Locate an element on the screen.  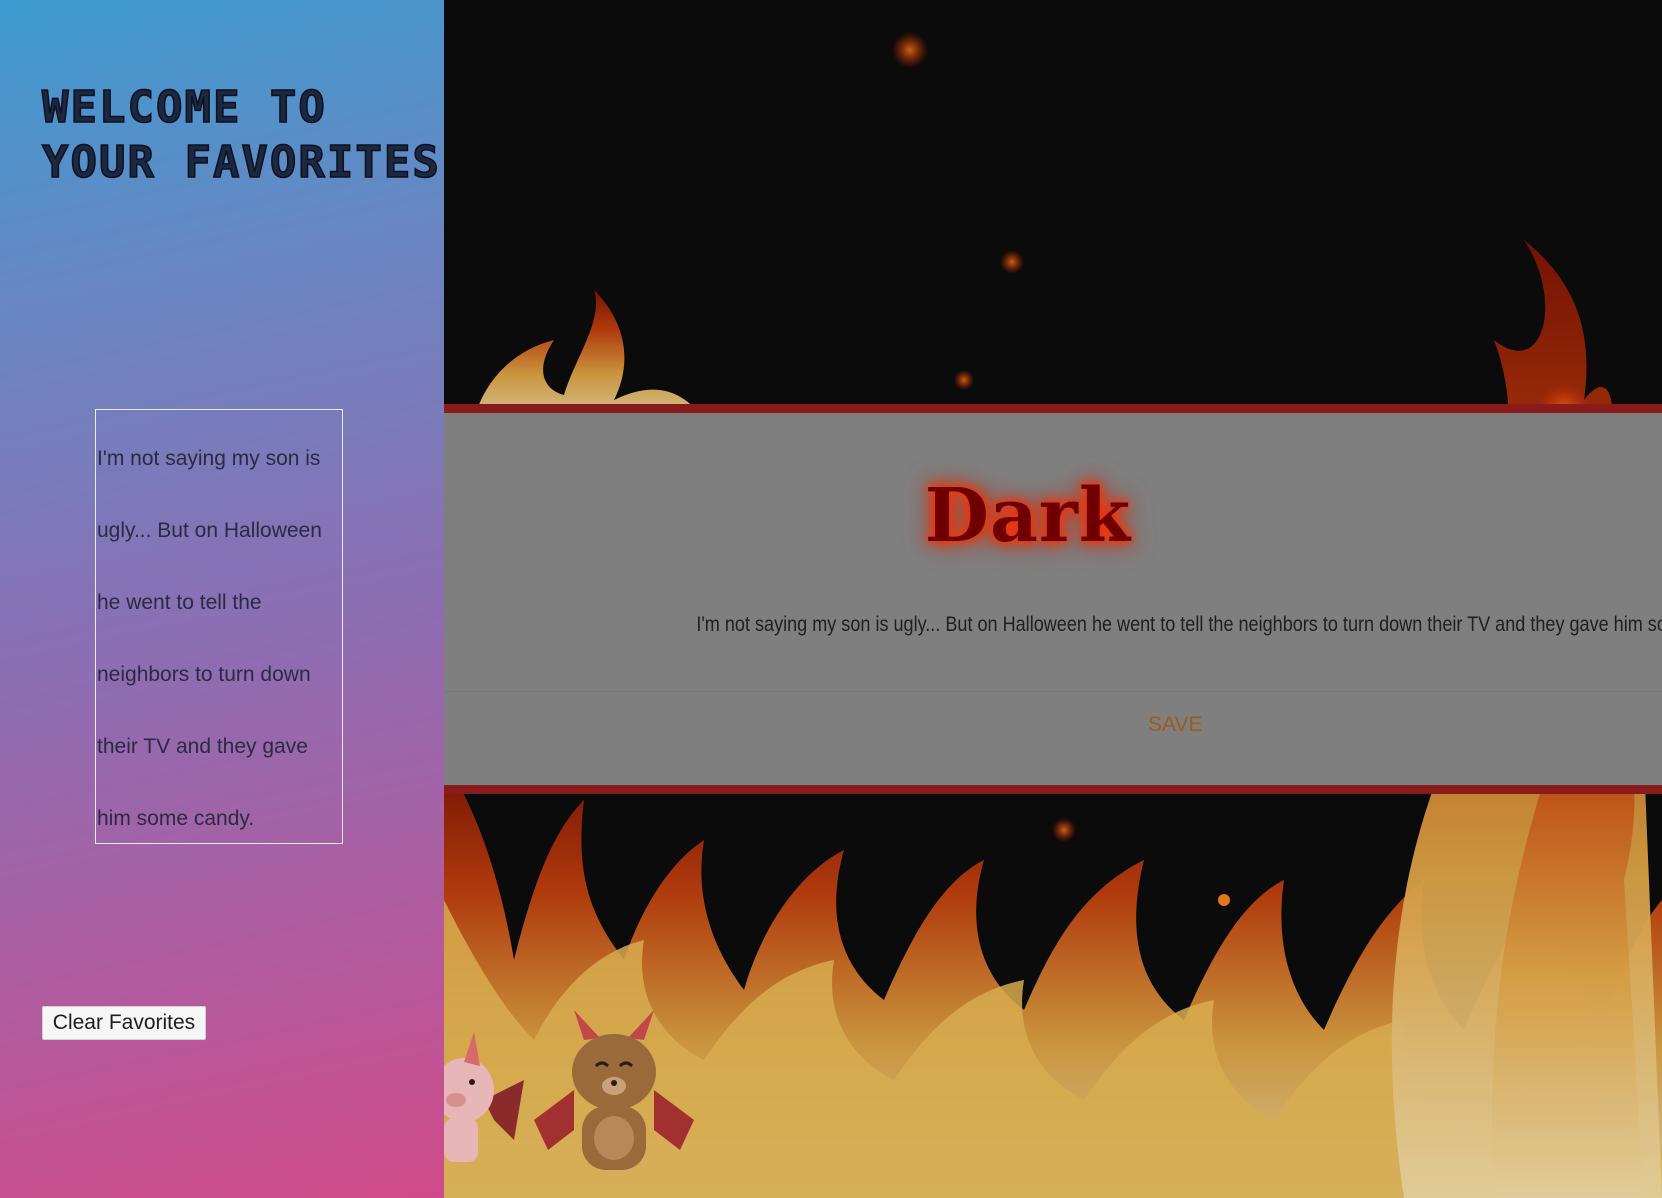
save-button-label: SAVE is located at coordinates (1175, 724).